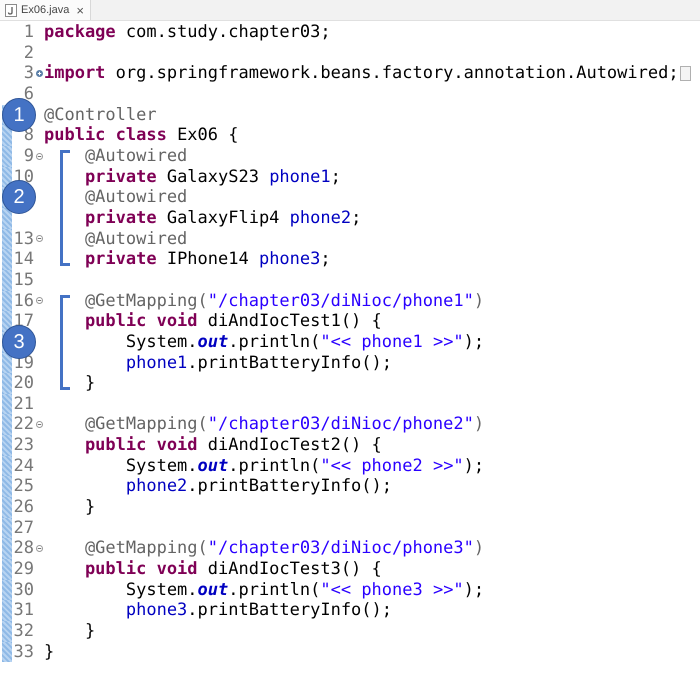  I want to click on code-line: phone1.printBatteryInfo();, so click(258, 363).